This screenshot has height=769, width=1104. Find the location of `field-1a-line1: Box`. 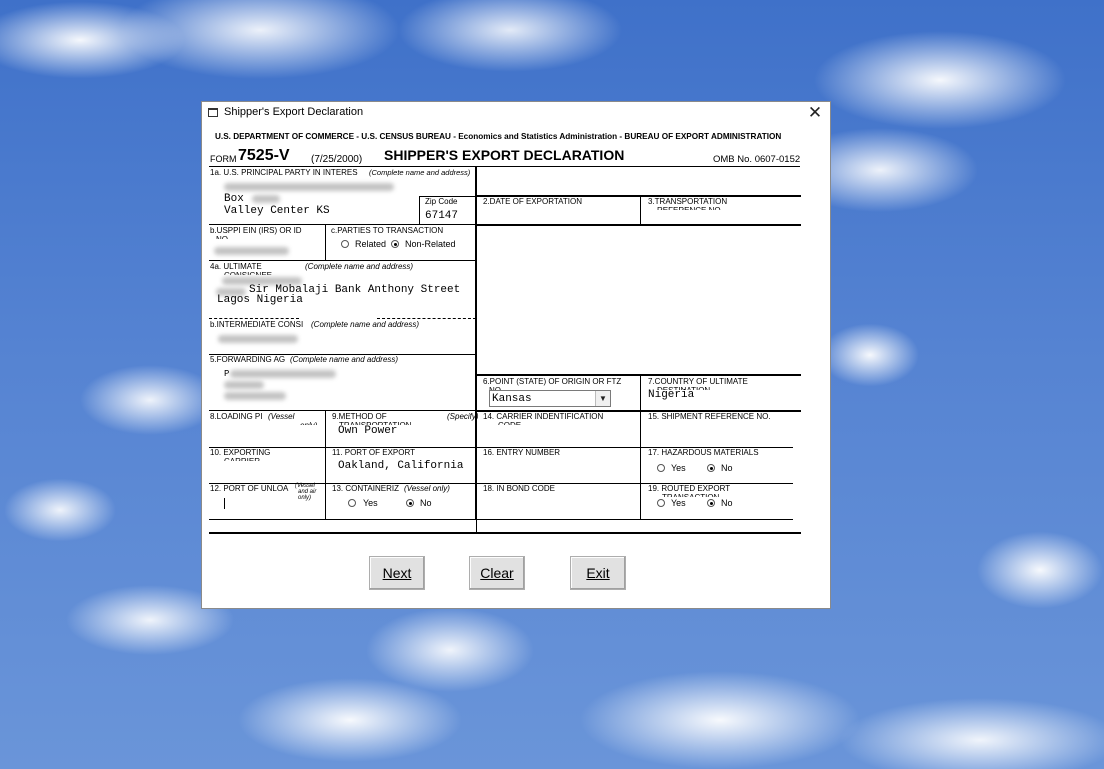

field-1a-line1: Box is located at coordinates (234, 199).